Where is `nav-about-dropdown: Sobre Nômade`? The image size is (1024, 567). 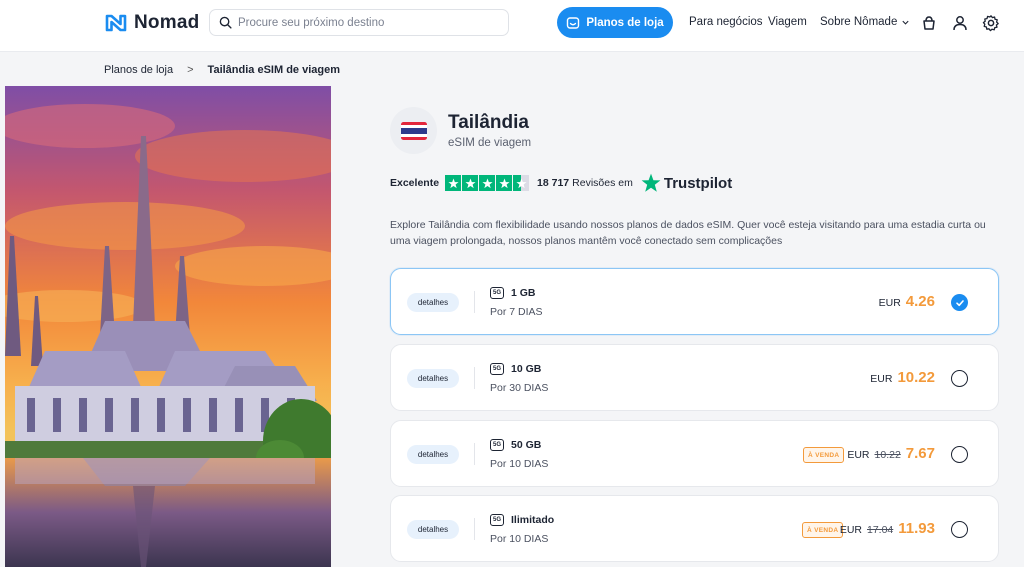 nav-about-dropdown: Sobre Nômade is located at coordinates (865, 22).